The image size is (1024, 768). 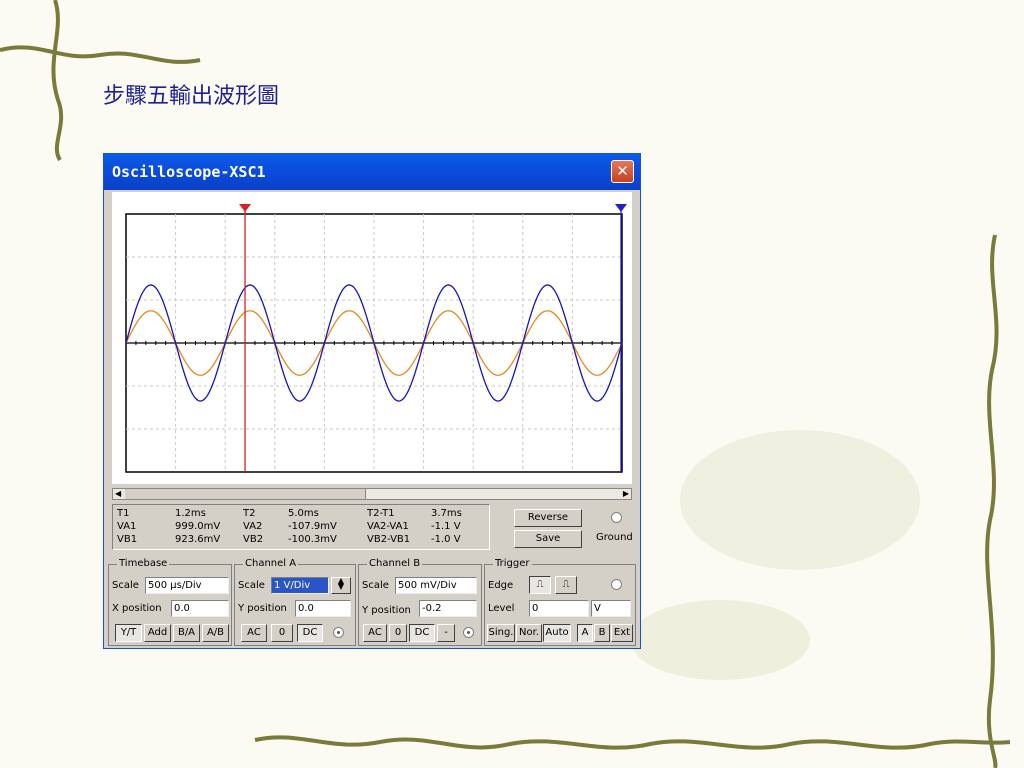 I want to click on ground-radio, so click(x=616, y=517).